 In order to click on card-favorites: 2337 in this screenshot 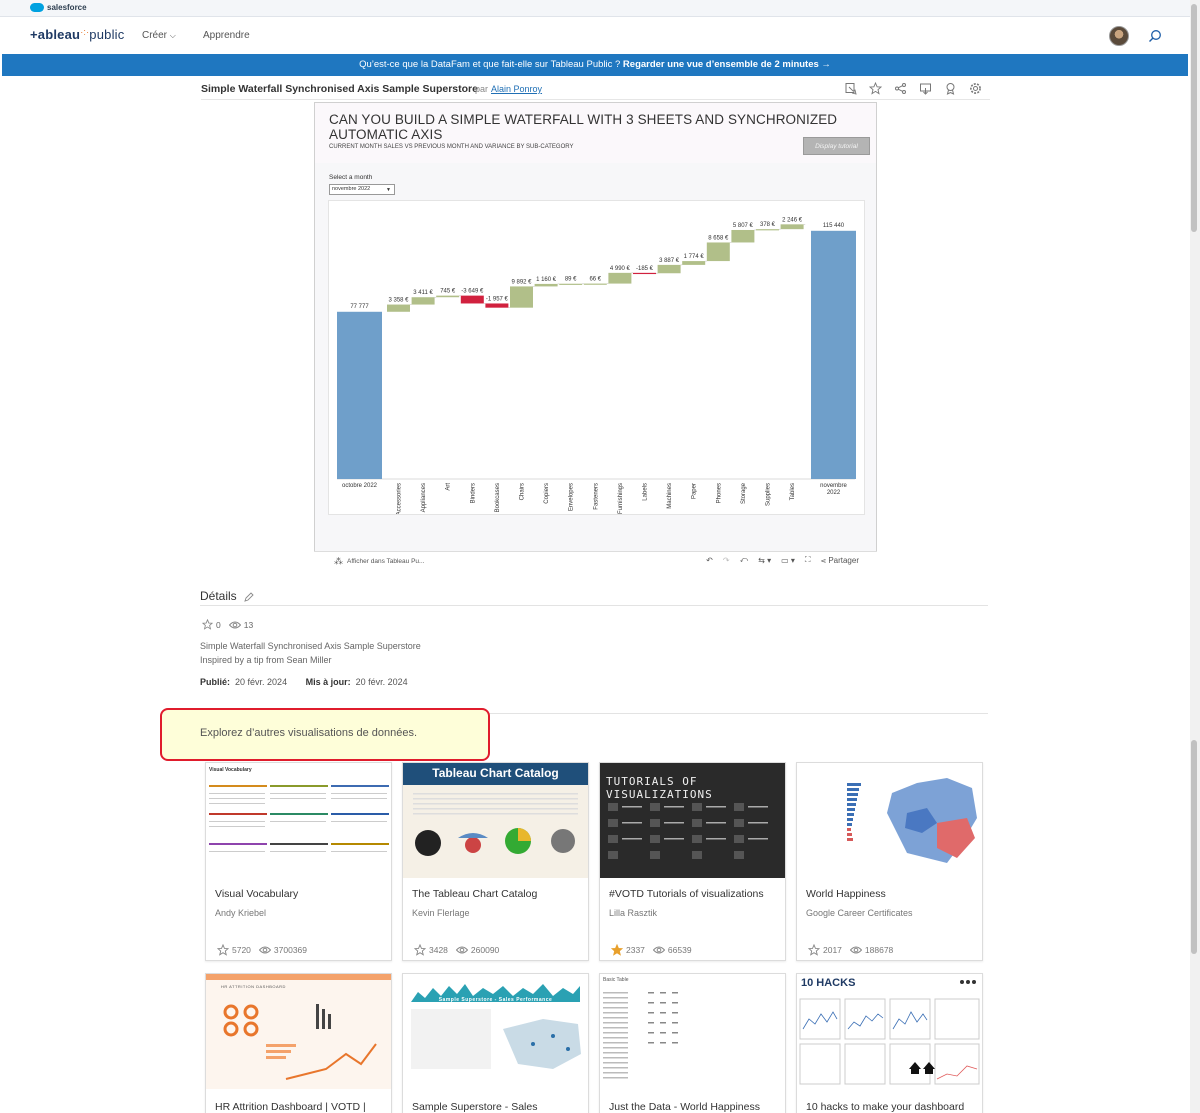, I will do `click(628, 950)`.